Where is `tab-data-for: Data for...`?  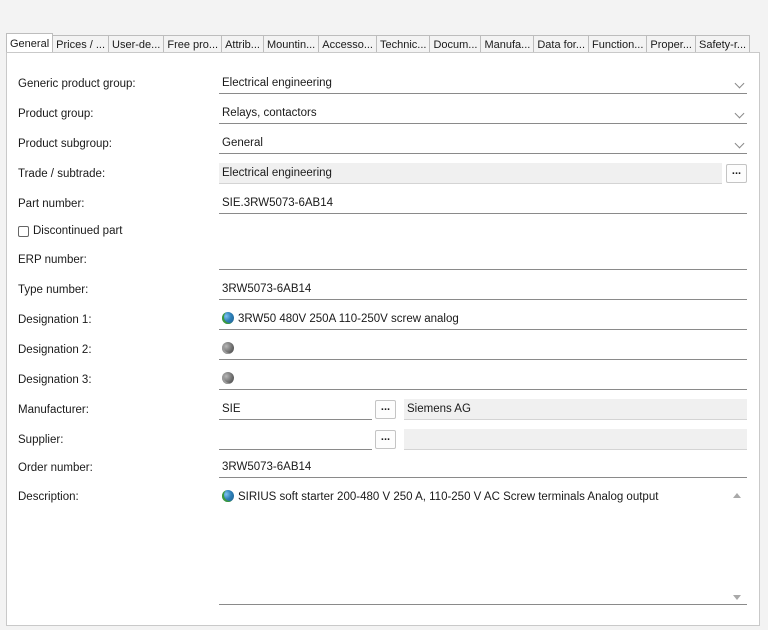 tab-data-for: Data for... is located at coordinates (562, 44).